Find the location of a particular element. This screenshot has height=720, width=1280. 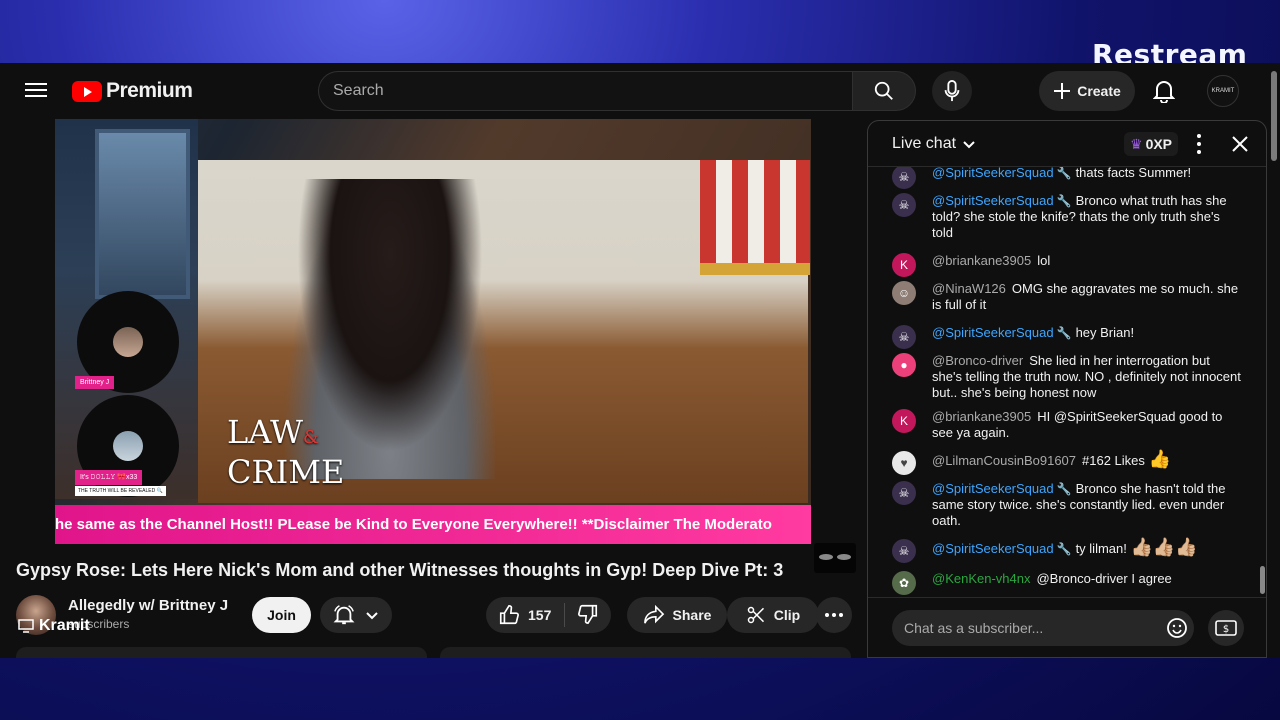

user-avatar: ♥ is located at coordinates (904, 463).